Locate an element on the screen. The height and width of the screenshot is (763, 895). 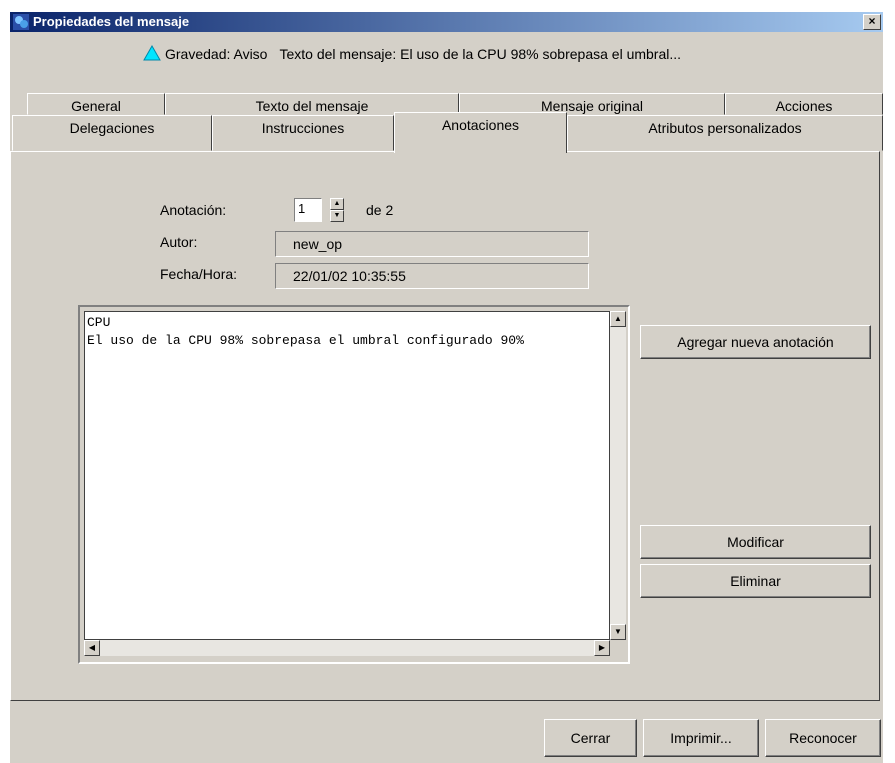
vertical-scrollbar: ▲ ▼ is located at coordinates (618, 475).